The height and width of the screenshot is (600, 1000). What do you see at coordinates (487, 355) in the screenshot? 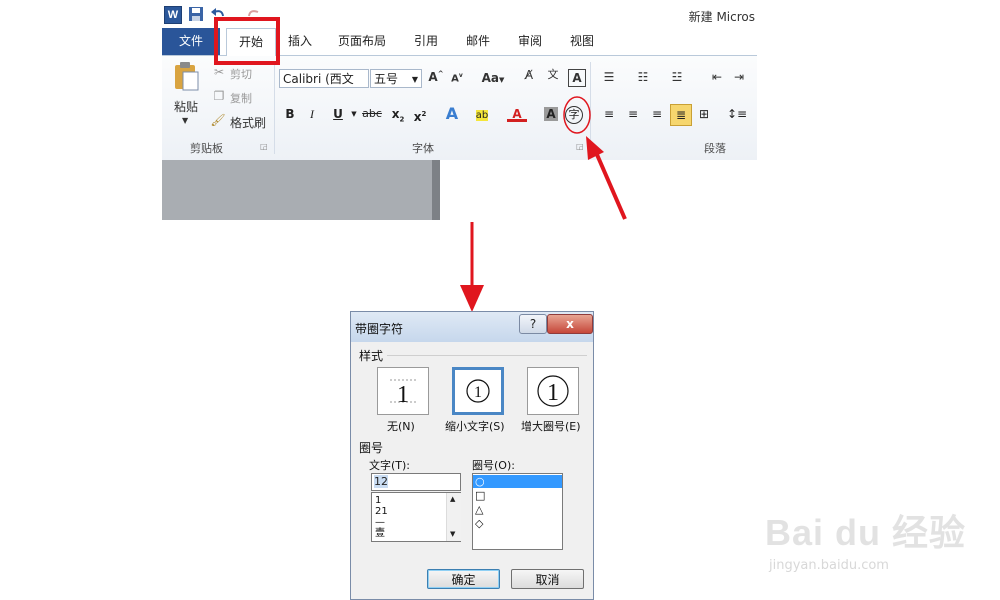
I see `section-divider` at bounding box center [487, 355].